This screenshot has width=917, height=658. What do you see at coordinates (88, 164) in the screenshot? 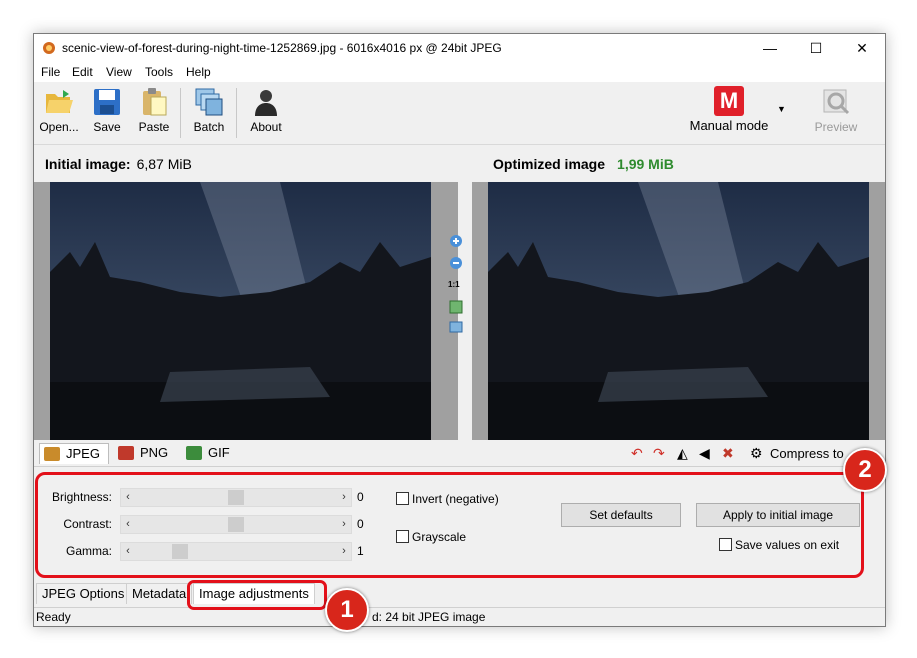
I see `initial-label: Initial image:` at bounding box center [88, 164].